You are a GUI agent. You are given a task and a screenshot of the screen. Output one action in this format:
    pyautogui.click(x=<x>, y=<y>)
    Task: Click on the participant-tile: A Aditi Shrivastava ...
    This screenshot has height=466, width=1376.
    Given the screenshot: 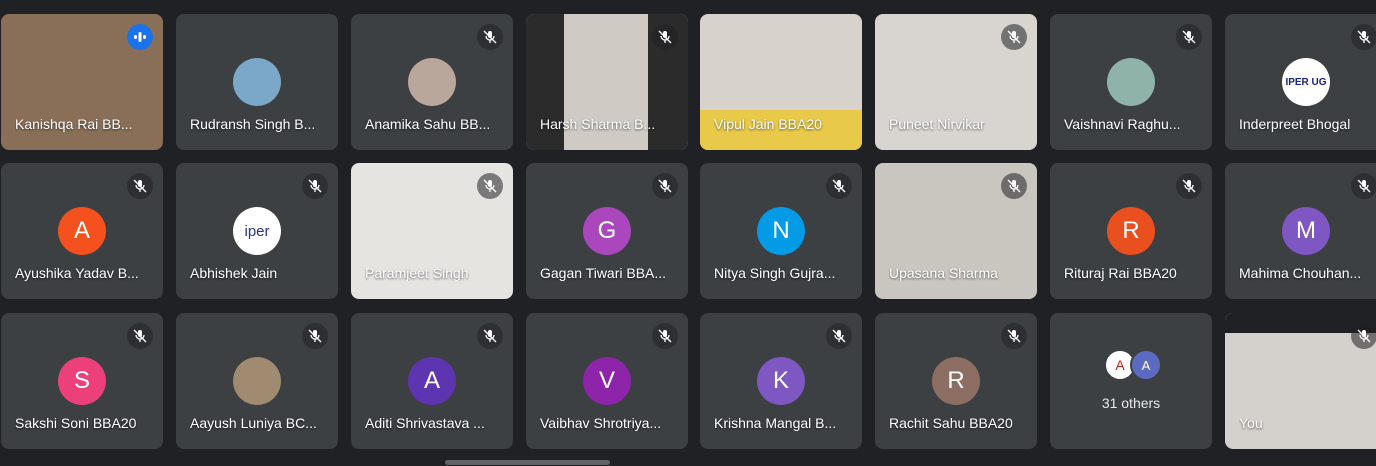 What is the action you would take?
    pyautogui.click(x=432, y=381)
    